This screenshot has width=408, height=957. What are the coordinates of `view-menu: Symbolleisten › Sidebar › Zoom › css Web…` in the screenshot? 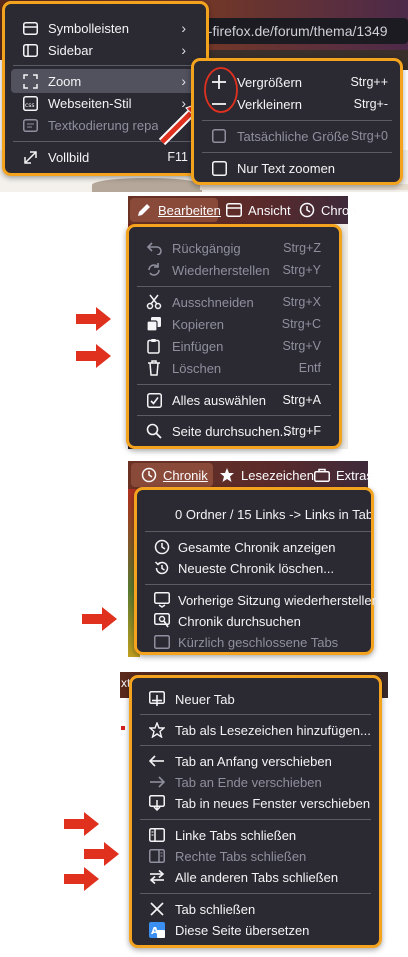 It's located at (105, 88).